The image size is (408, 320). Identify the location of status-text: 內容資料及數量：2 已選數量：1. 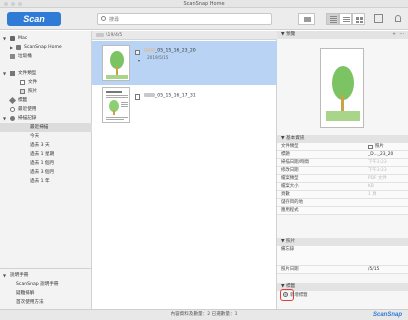
(204, 314).